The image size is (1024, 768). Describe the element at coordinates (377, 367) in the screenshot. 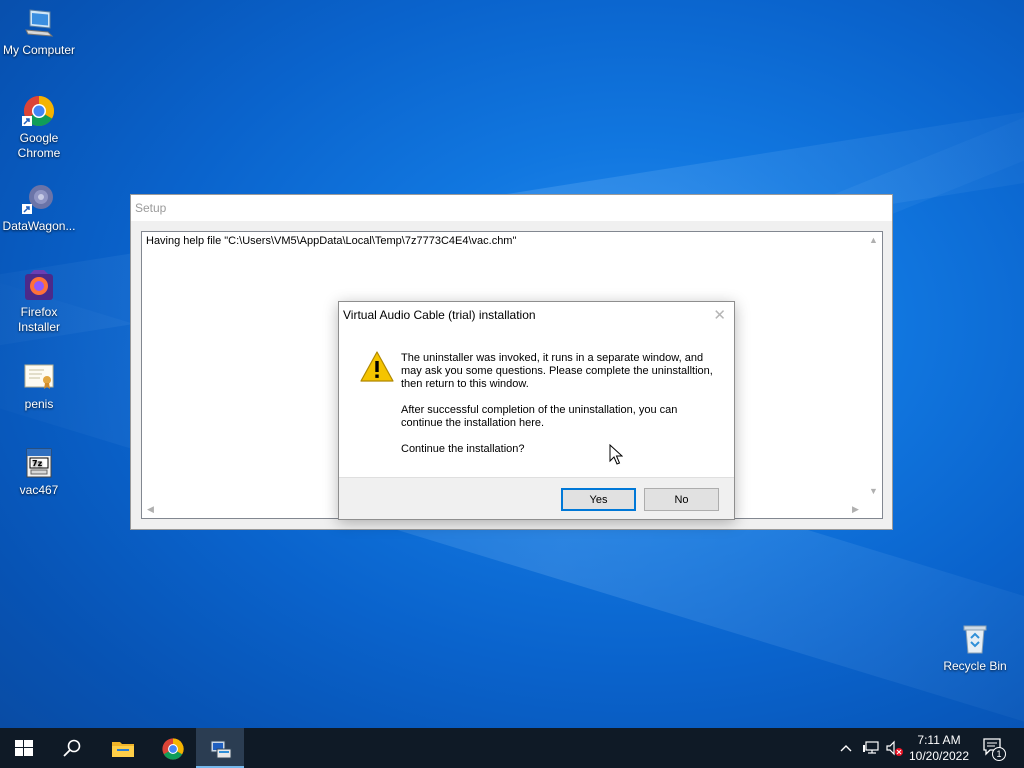

I see `warning-icon` at that location.